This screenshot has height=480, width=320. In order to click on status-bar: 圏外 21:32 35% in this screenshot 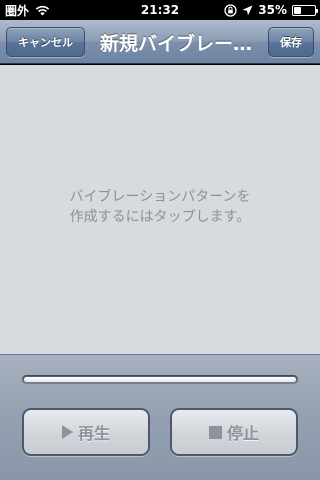, I will do `click(160, 10)`.